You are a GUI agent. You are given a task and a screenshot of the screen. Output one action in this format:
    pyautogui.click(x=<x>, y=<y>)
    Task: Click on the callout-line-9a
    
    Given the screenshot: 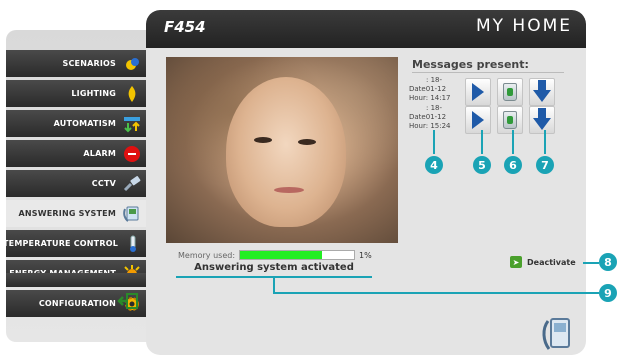 What is the action you would take?
    pyautogui.click(x=274, y=284)
    